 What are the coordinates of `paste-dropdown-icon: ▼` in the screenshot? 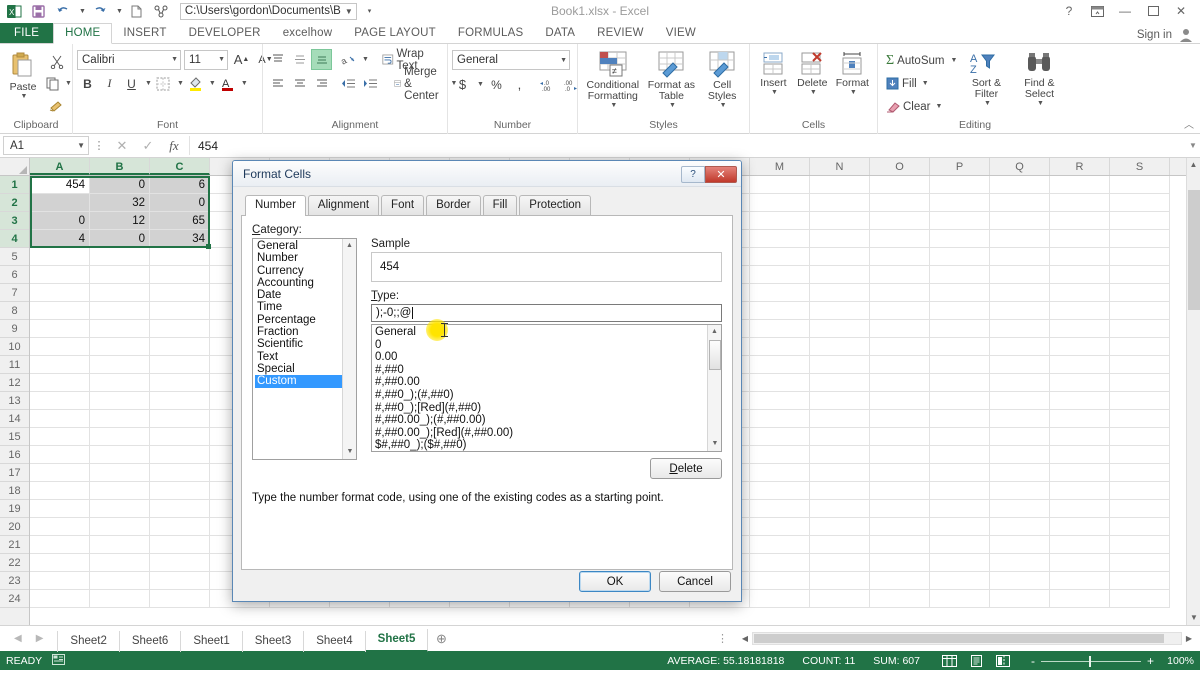 It's located at (24, 96).